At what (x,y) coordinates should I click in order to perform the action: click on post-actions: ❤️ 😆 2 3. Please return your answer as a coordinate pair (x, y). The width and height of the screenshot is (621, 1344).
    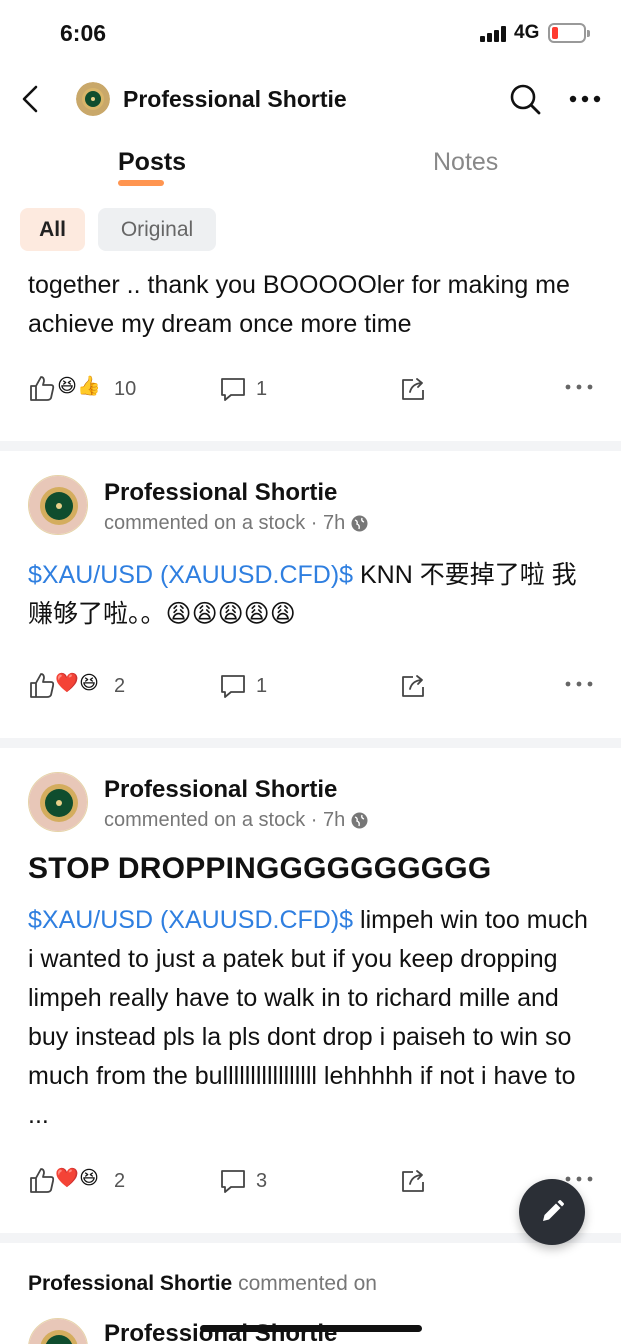
    Looking at the image, I should click on (313, 1181).